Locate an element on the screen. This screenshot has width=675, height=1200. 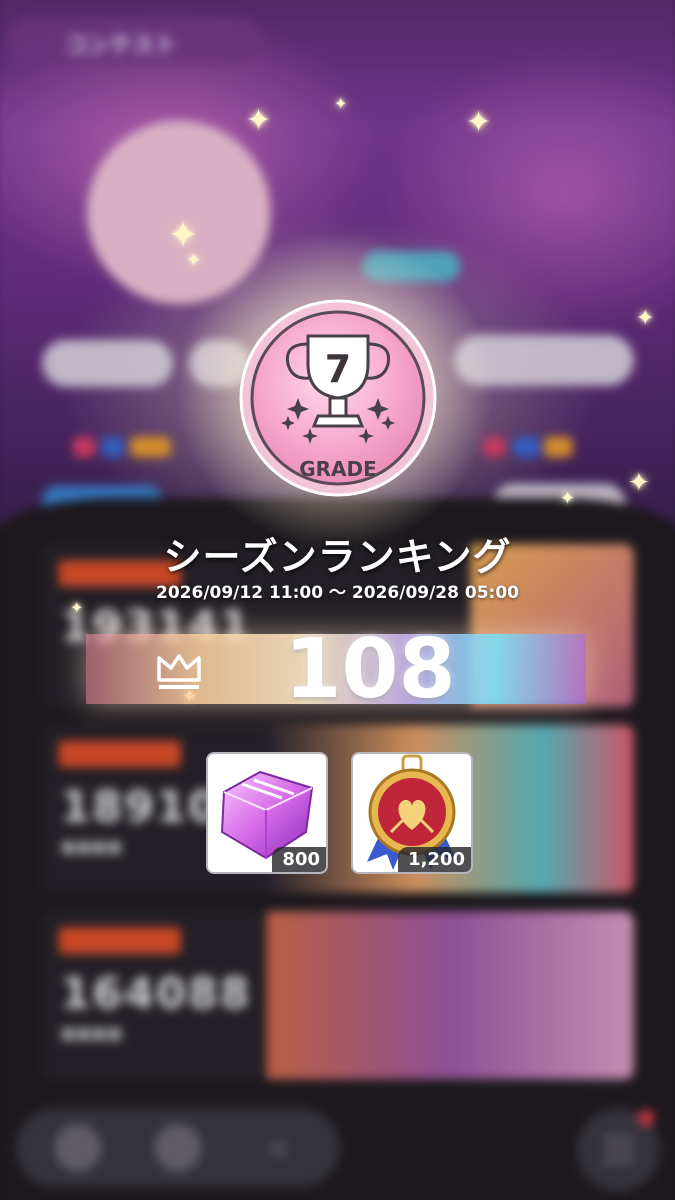
reward-item: 800 is located at coordinates (267, 813).